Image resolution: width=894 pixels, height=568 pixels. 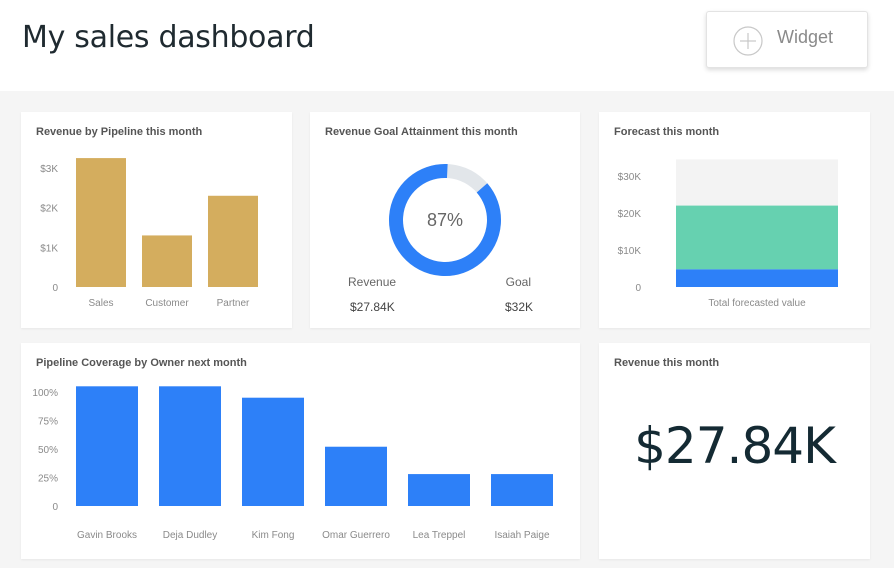 I want to click on y-tick-label: $3K, so click(x=49, y=169).